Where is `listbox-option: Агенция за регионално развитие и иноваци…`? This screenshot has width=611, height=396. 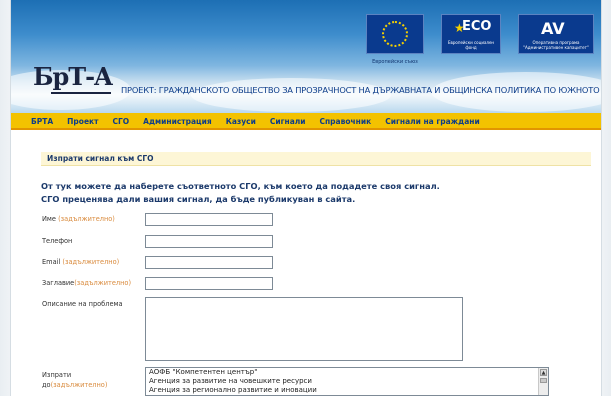 listbox-option: Агенция за регионално развитие и иноваци… is located at coordinates (347, 390).